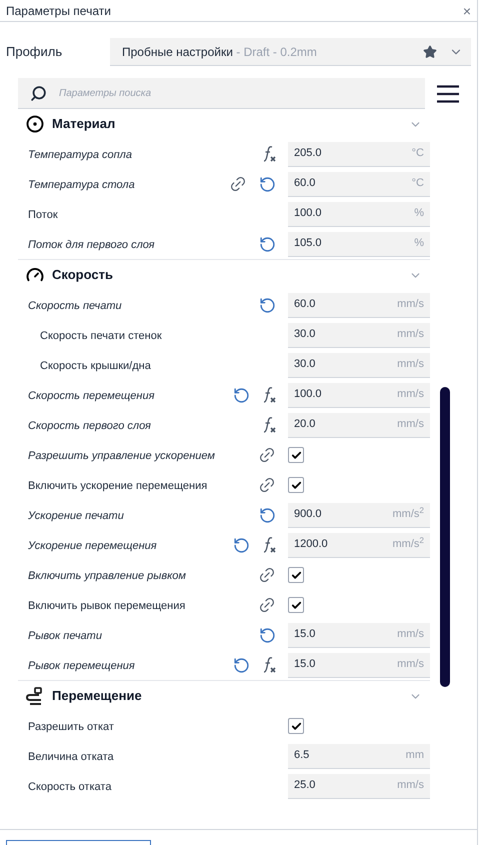 This screenshot has height=845, width=490. What do you see at coordinates (91, 396) in the screenshot?
I see `setting-label: Скорость перемещения` at bounding box center [91, 396].